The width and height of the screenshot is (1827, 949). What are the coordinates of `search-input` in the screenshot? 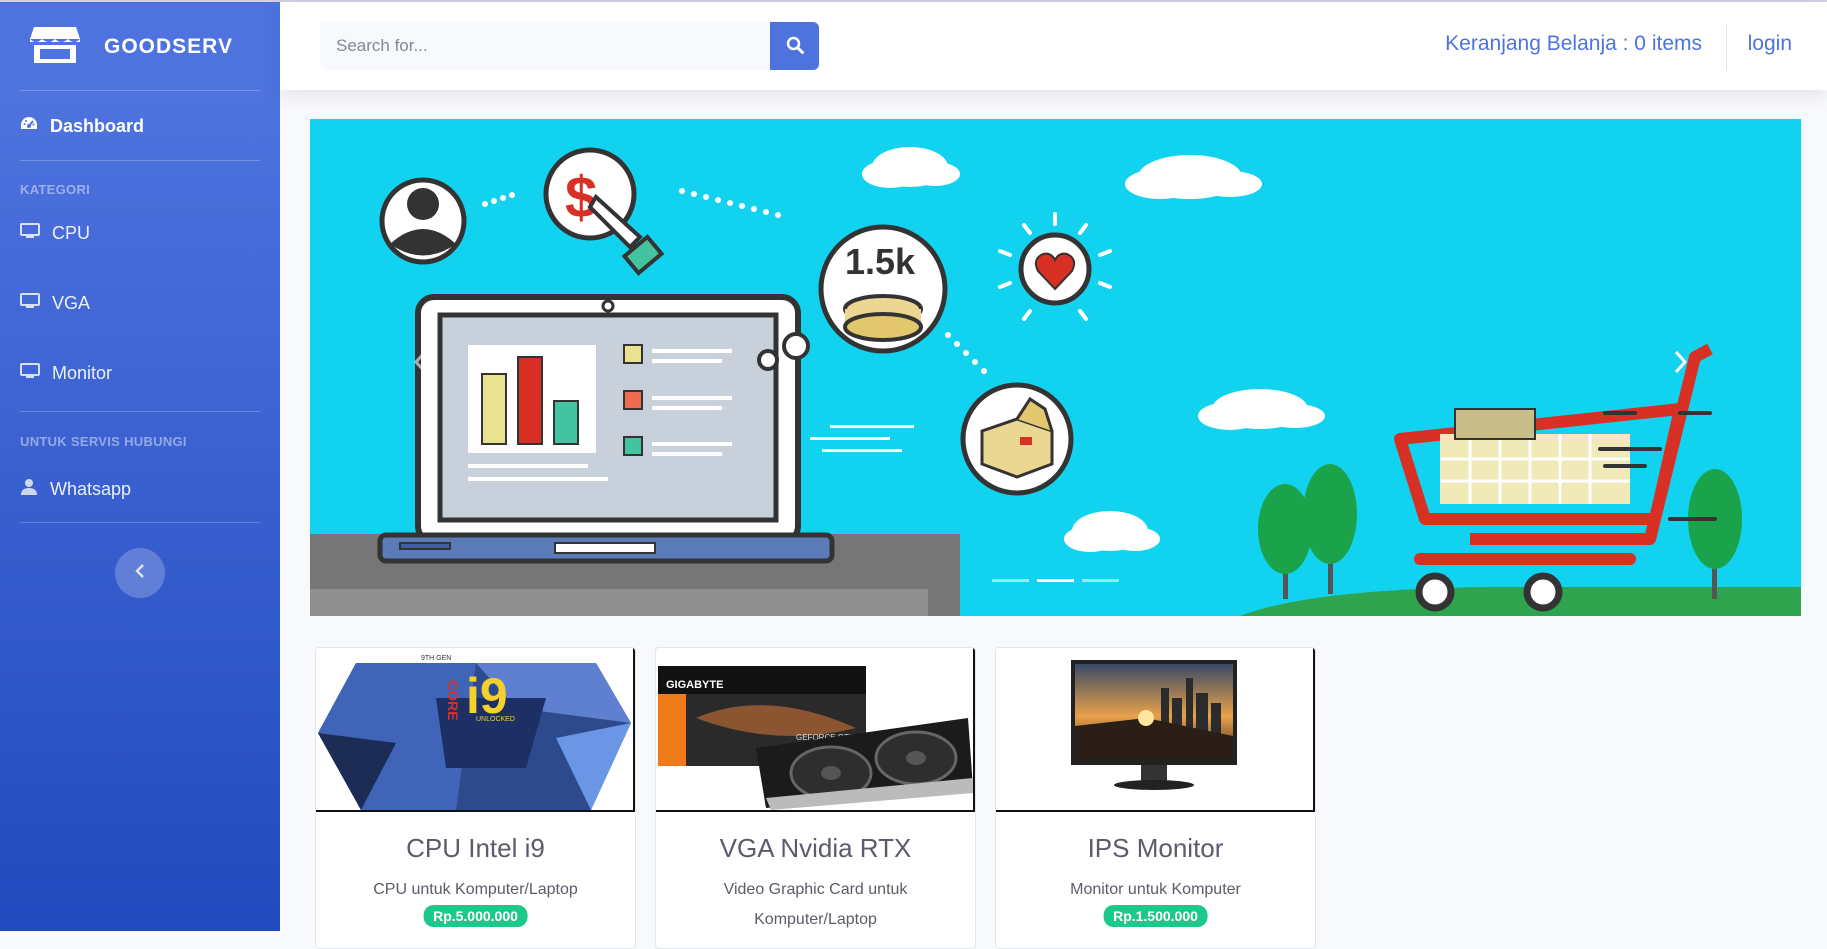 It's located at (545, 46).